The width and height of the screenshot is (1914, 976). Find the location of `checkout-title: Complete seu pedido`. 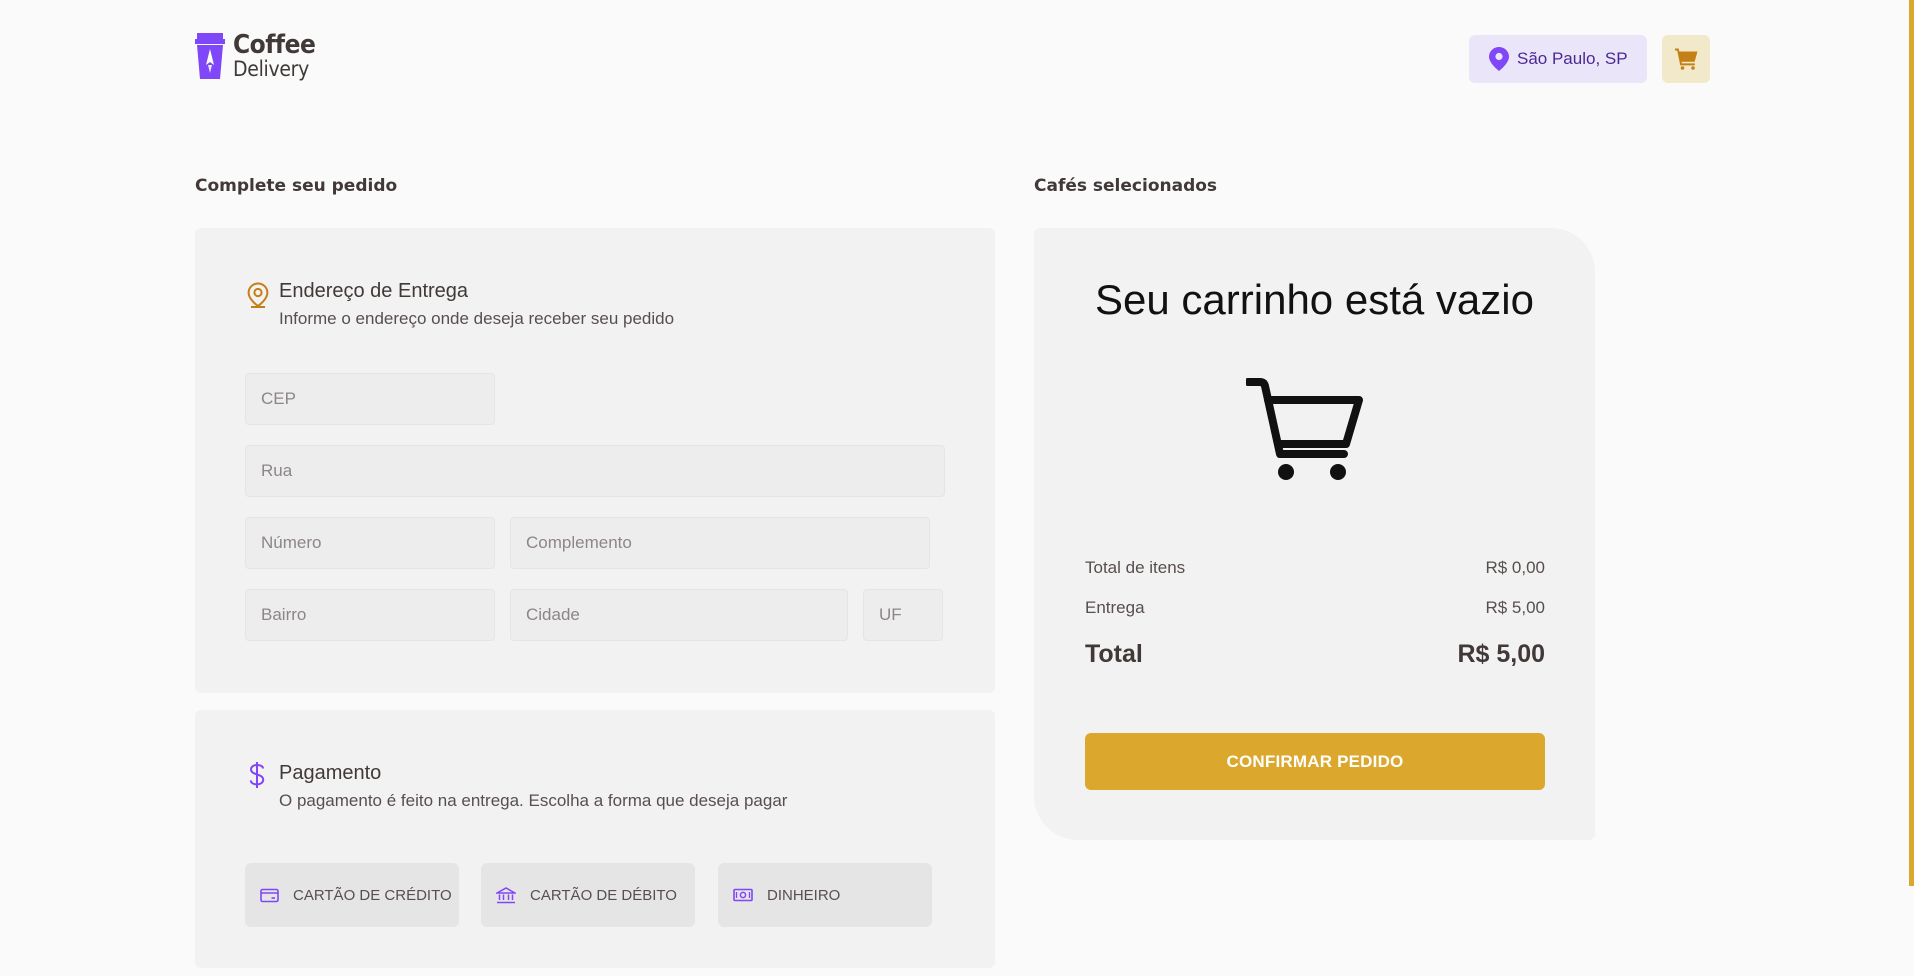

checkout-title: Complete seu pedido is located at coordinates (296, 186).